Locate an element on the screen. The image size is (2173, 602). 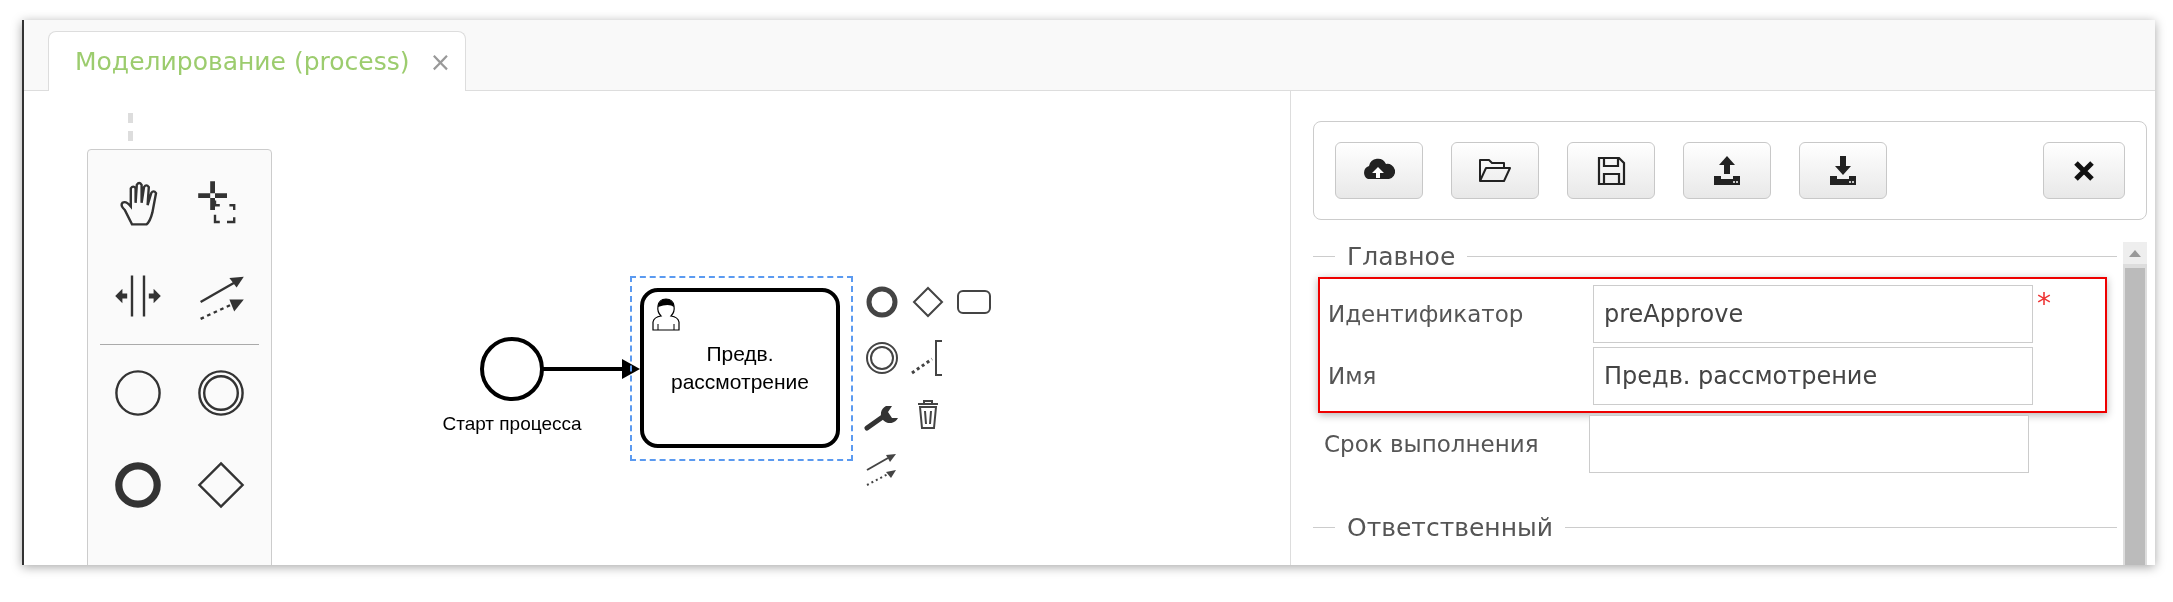
field-label: Имя is located at coordinates (1353, 376).